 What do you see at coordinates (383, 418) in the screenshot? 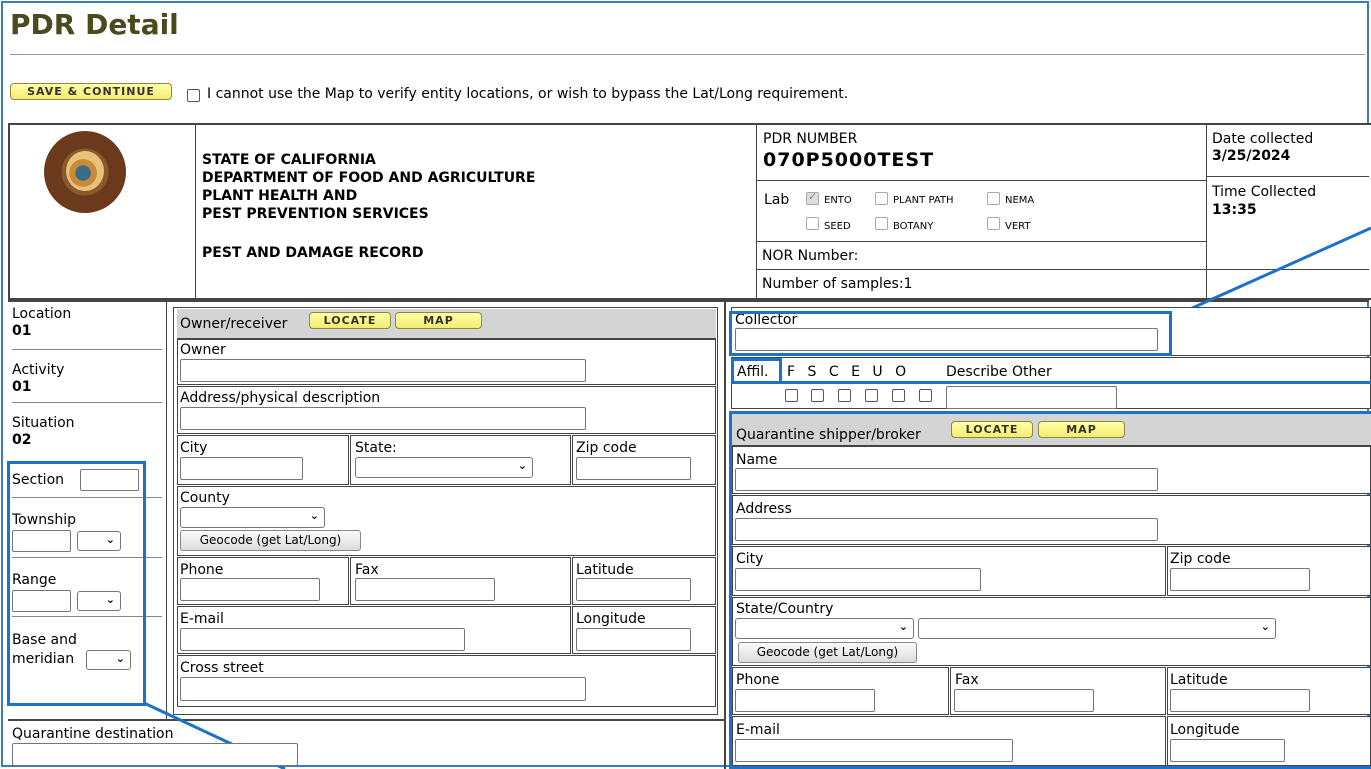
I see `owner-address-input` at bounding box center [383, 418].